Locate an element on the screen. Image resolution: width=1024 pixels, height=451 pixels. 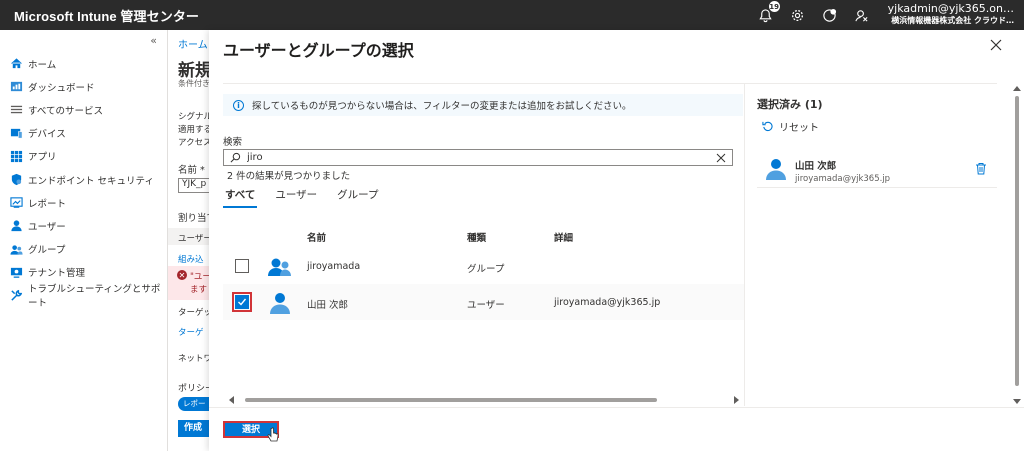
search-icon is located at coordinates (235, 157).